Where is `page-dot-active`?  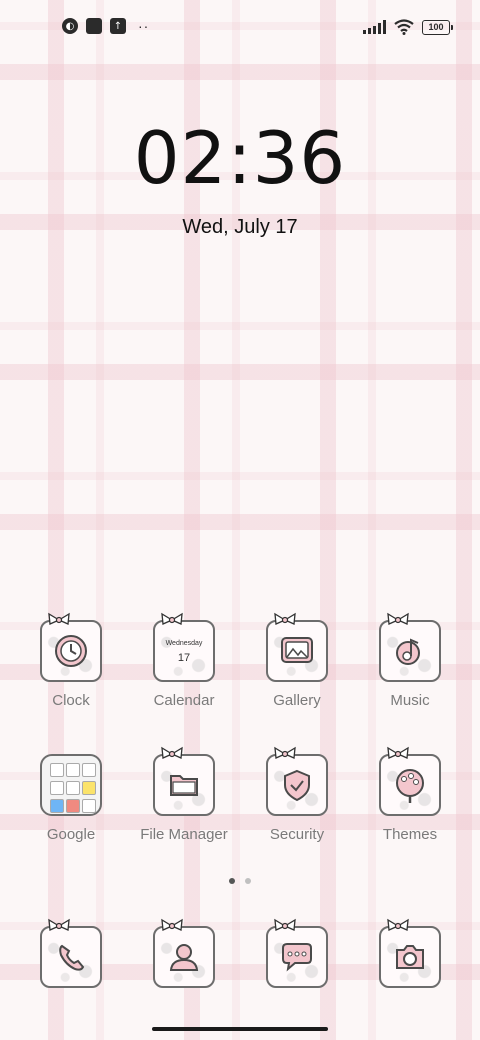
page-dot-active is located at coordinates (232, 881).